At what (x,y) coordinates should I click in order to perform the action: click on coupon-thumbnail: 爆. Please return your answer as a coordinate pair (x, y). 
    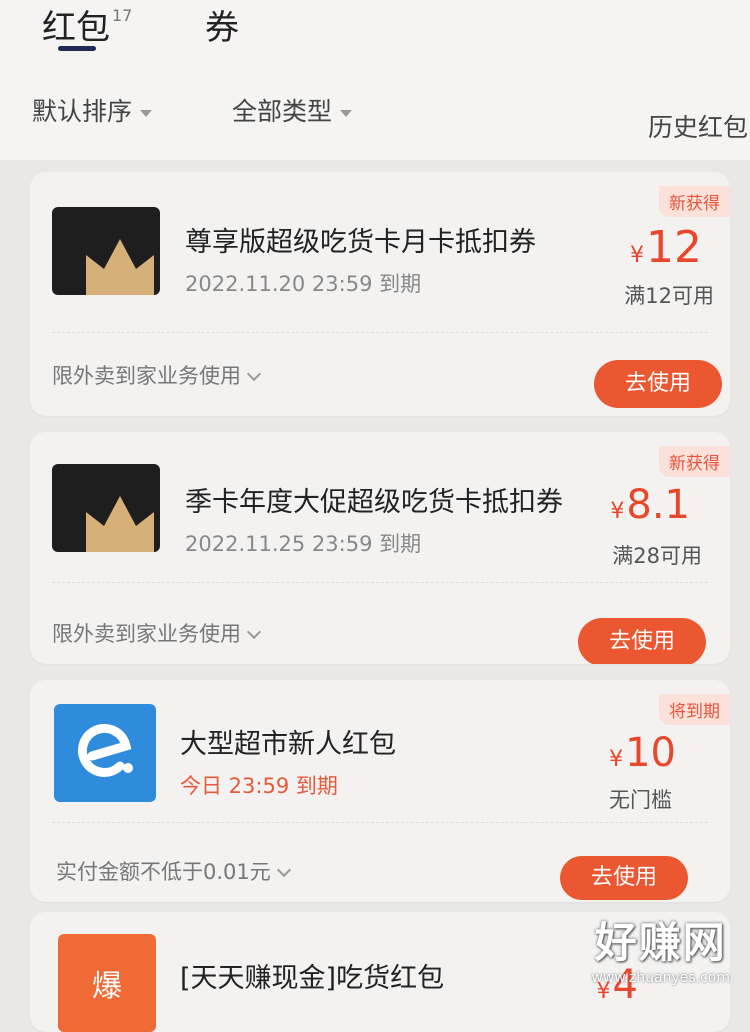
    Looking at the image, I should click on (107, 983).